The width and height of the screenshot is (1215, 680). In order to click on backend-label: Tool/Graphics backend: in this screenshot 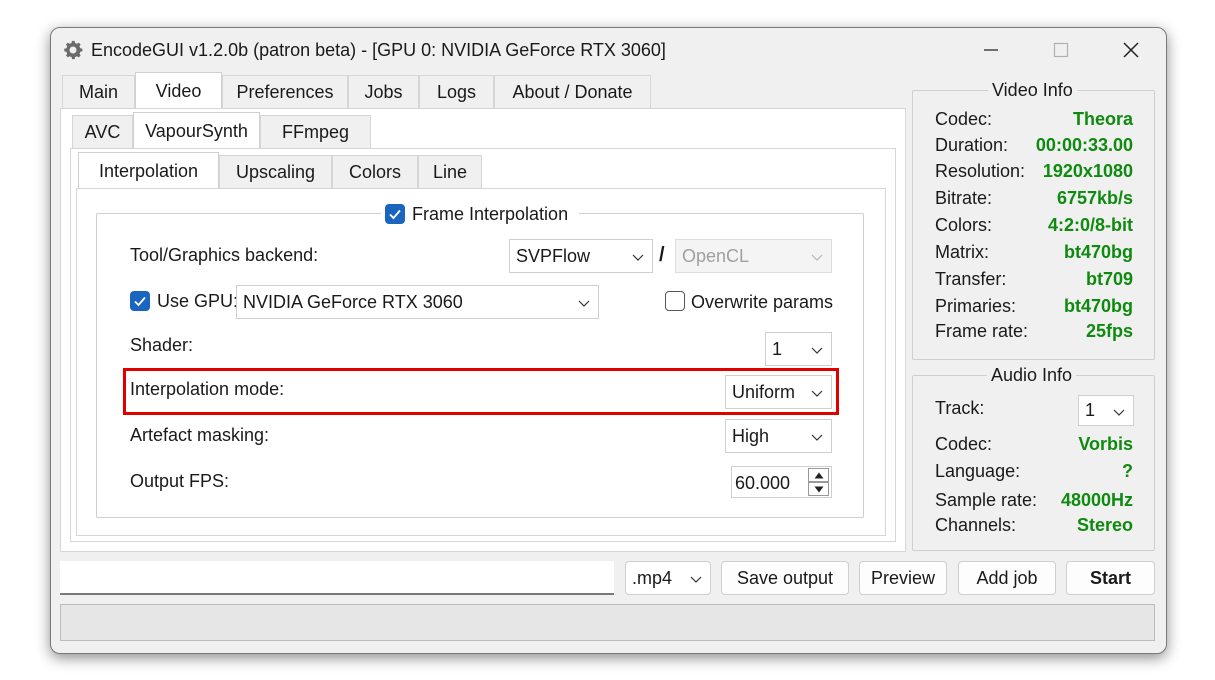, I will do `click(224, 255)`.